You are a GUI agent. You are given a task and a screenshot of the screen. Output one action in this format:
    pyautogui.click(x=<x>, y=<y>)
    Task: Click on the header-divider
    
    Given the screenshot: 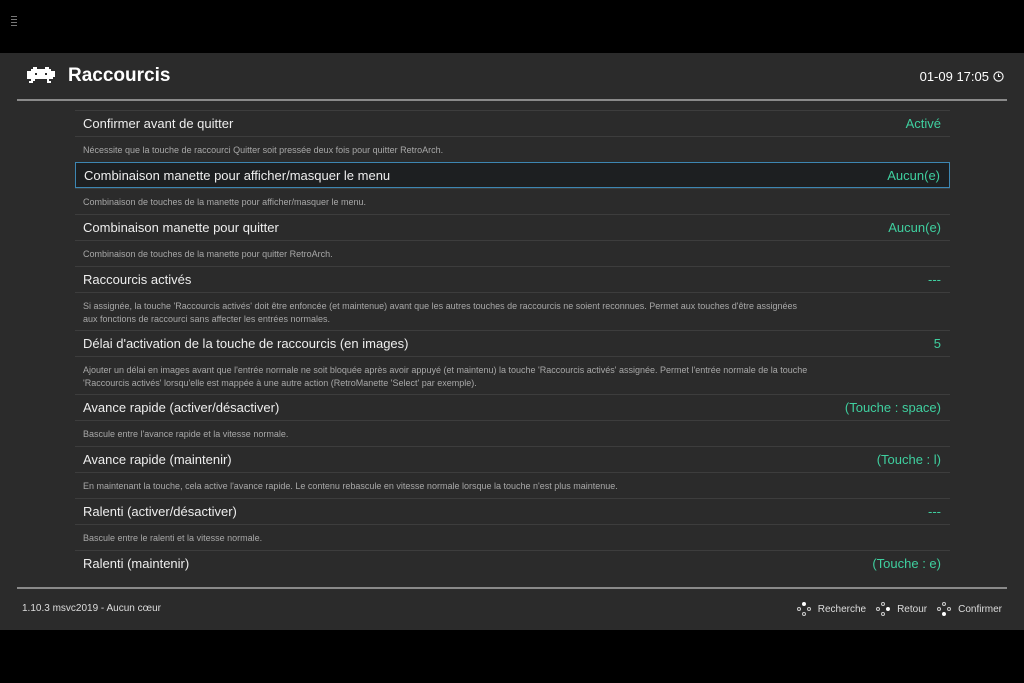 What is the action you would take?
    pyautogui.click(x=512, y=100)
    